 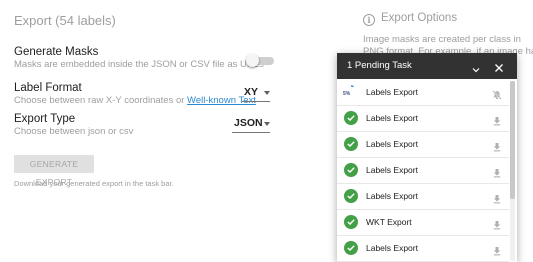 What do you see at coordinates (54, 171) in the screenshot?
I see `generate-export-button: GENERATE EXPORT` at bounding box center [54, 171].